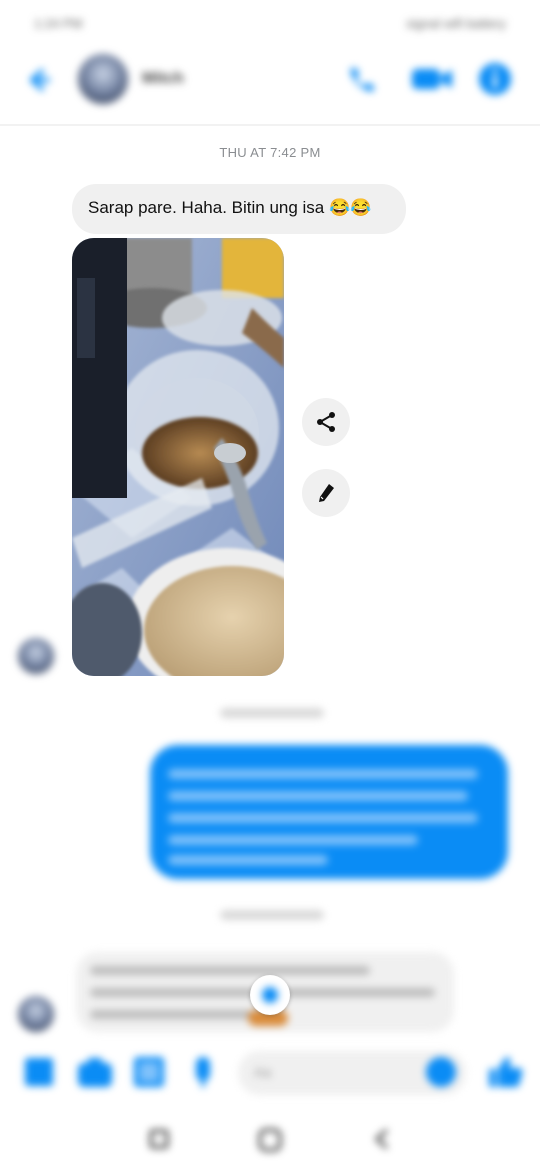  What do you see at coordinates (103, 79) in the screenshot?
I see `contact-avatar` at bounding box center [103, 79].